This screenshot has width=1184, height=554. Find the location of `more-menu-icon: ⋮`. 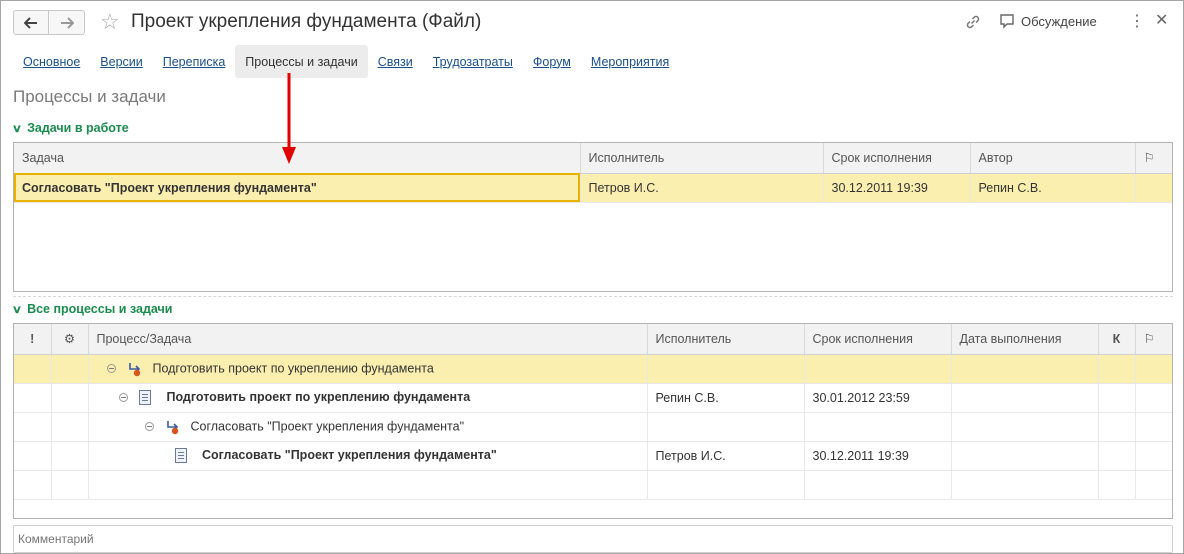

more-menu-icon: ⋮ is located at coordinates (1137, 22).